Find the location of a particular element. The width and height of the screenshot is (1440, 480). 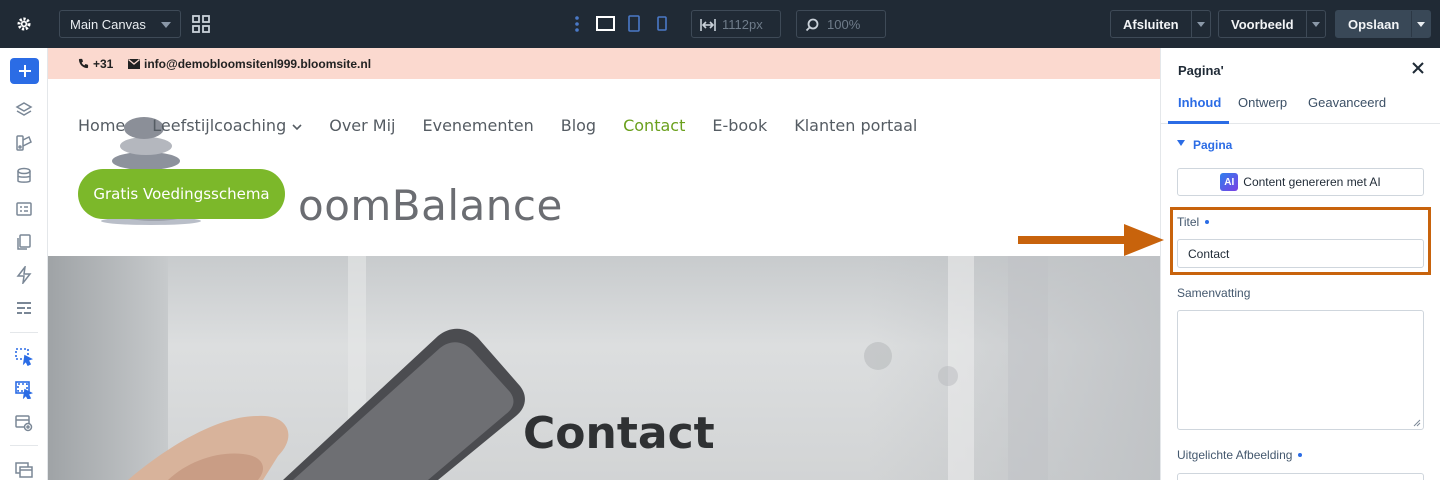

nav-item-over-mij: Over Mij is located at coordinates (362, 125).